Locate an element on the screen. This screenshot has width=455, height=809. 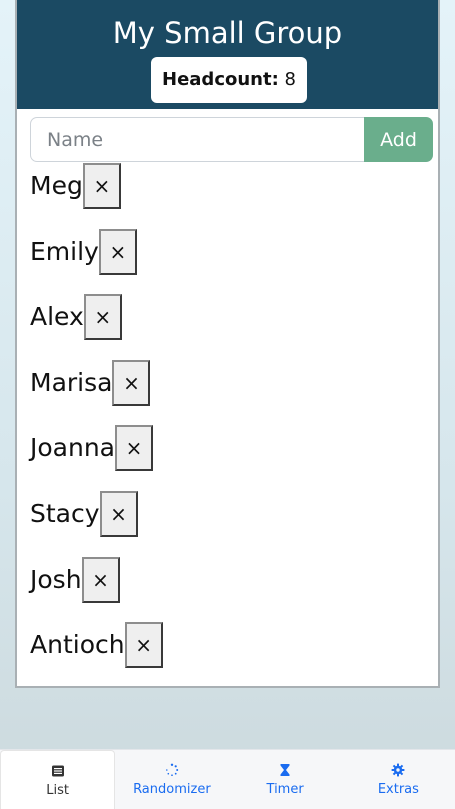
member-name: Stacy is located at coordinates (65, 513).